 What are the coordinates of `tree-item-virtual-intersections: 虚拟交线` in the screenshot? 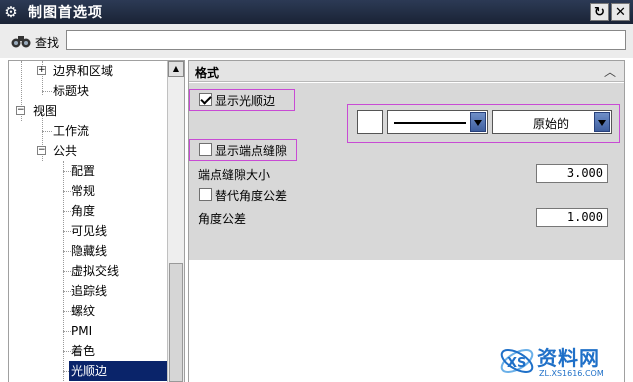 It's located at (95, 271).